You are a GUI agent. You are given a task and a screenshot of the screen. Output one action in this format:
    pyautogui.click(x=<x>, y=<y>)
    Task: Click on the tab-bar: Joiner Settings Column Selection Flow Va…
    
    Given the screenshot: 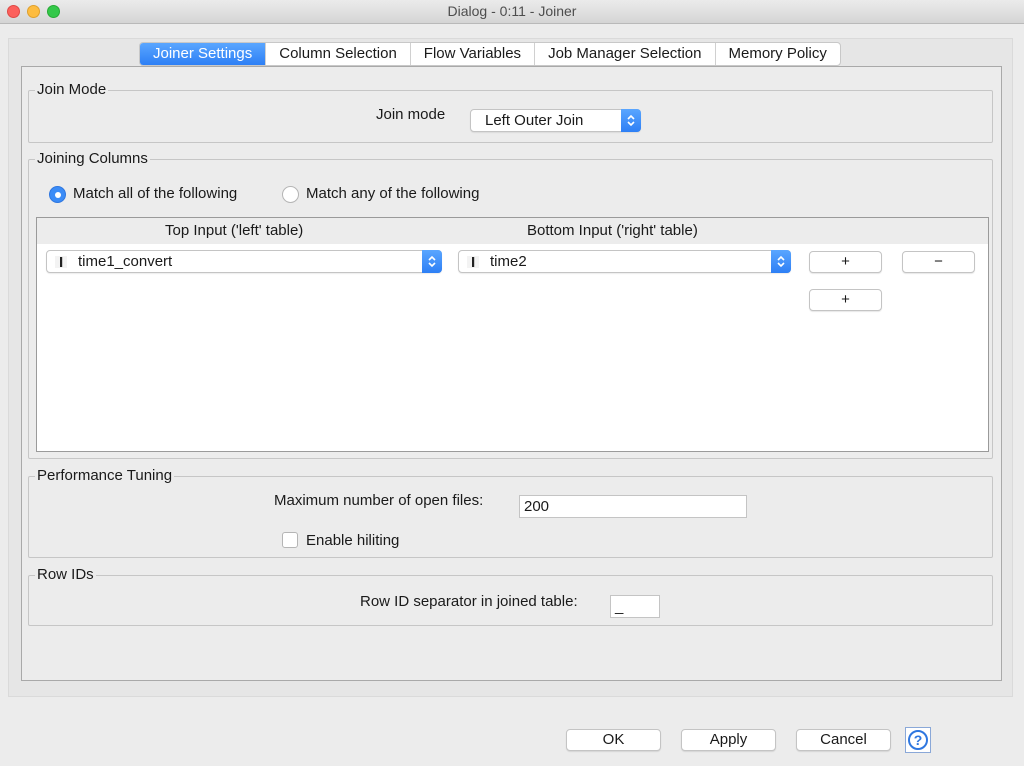 What is the action you would take?
    pyautogui.click(x=490, y=54)
    